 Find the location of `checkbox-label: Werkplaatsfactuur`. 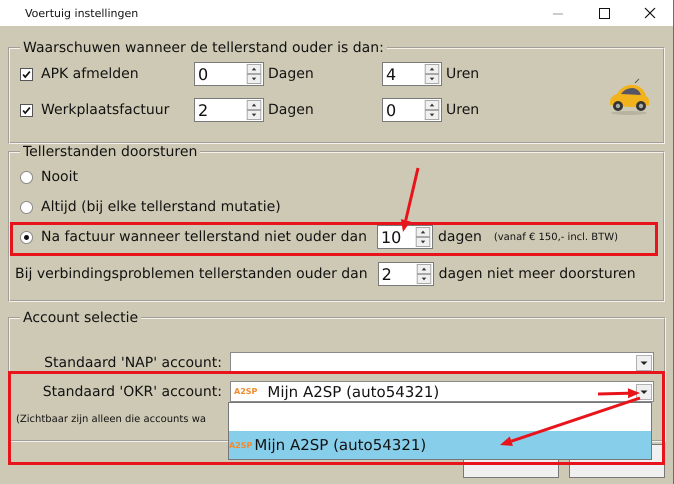

checkbox-label: Werkplaatsfactuur is located at coordinates (105, 110).